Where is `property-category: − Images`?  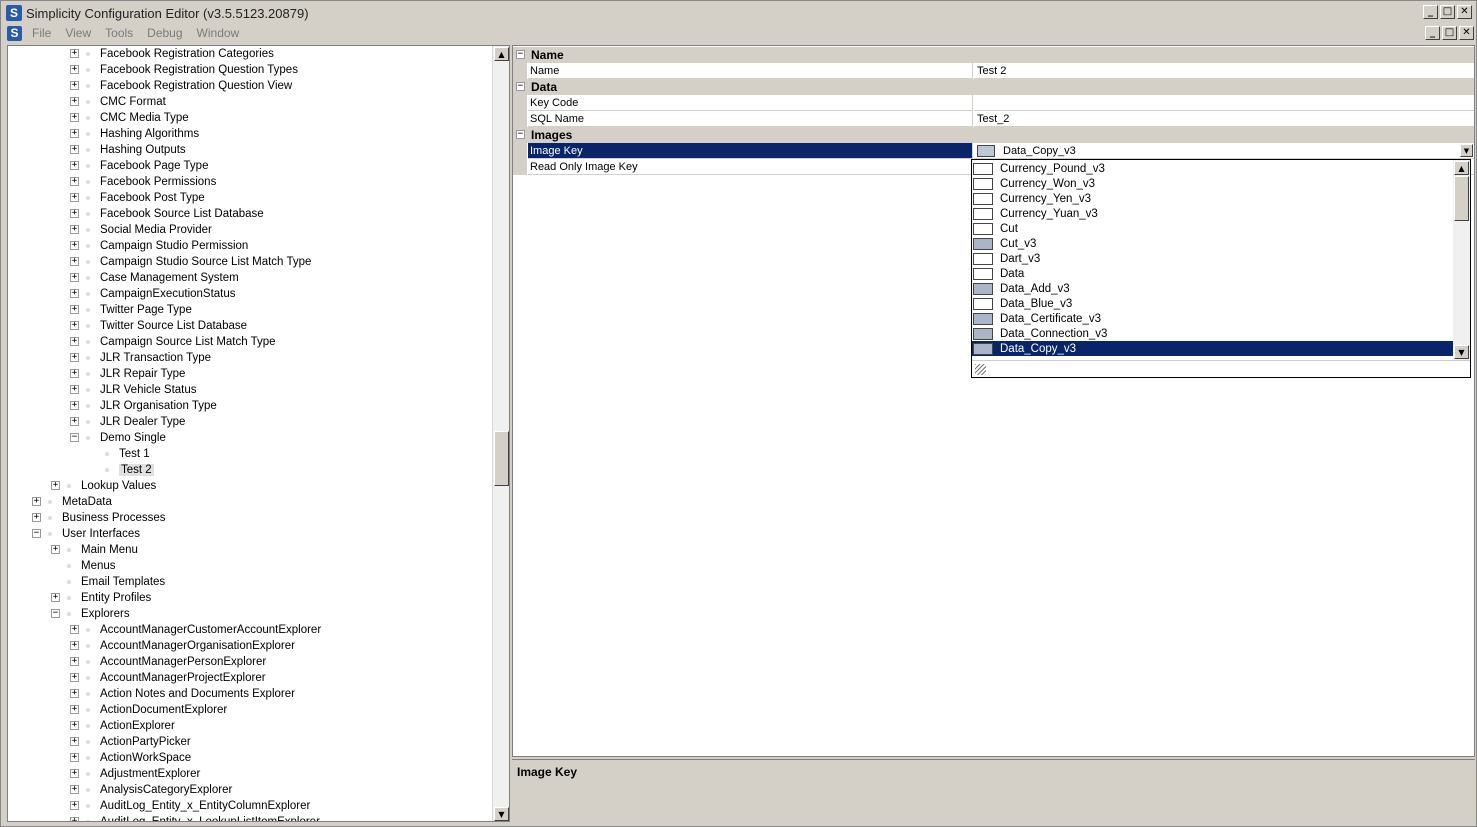 property-category: − Images is located at coordinates (993, 135).